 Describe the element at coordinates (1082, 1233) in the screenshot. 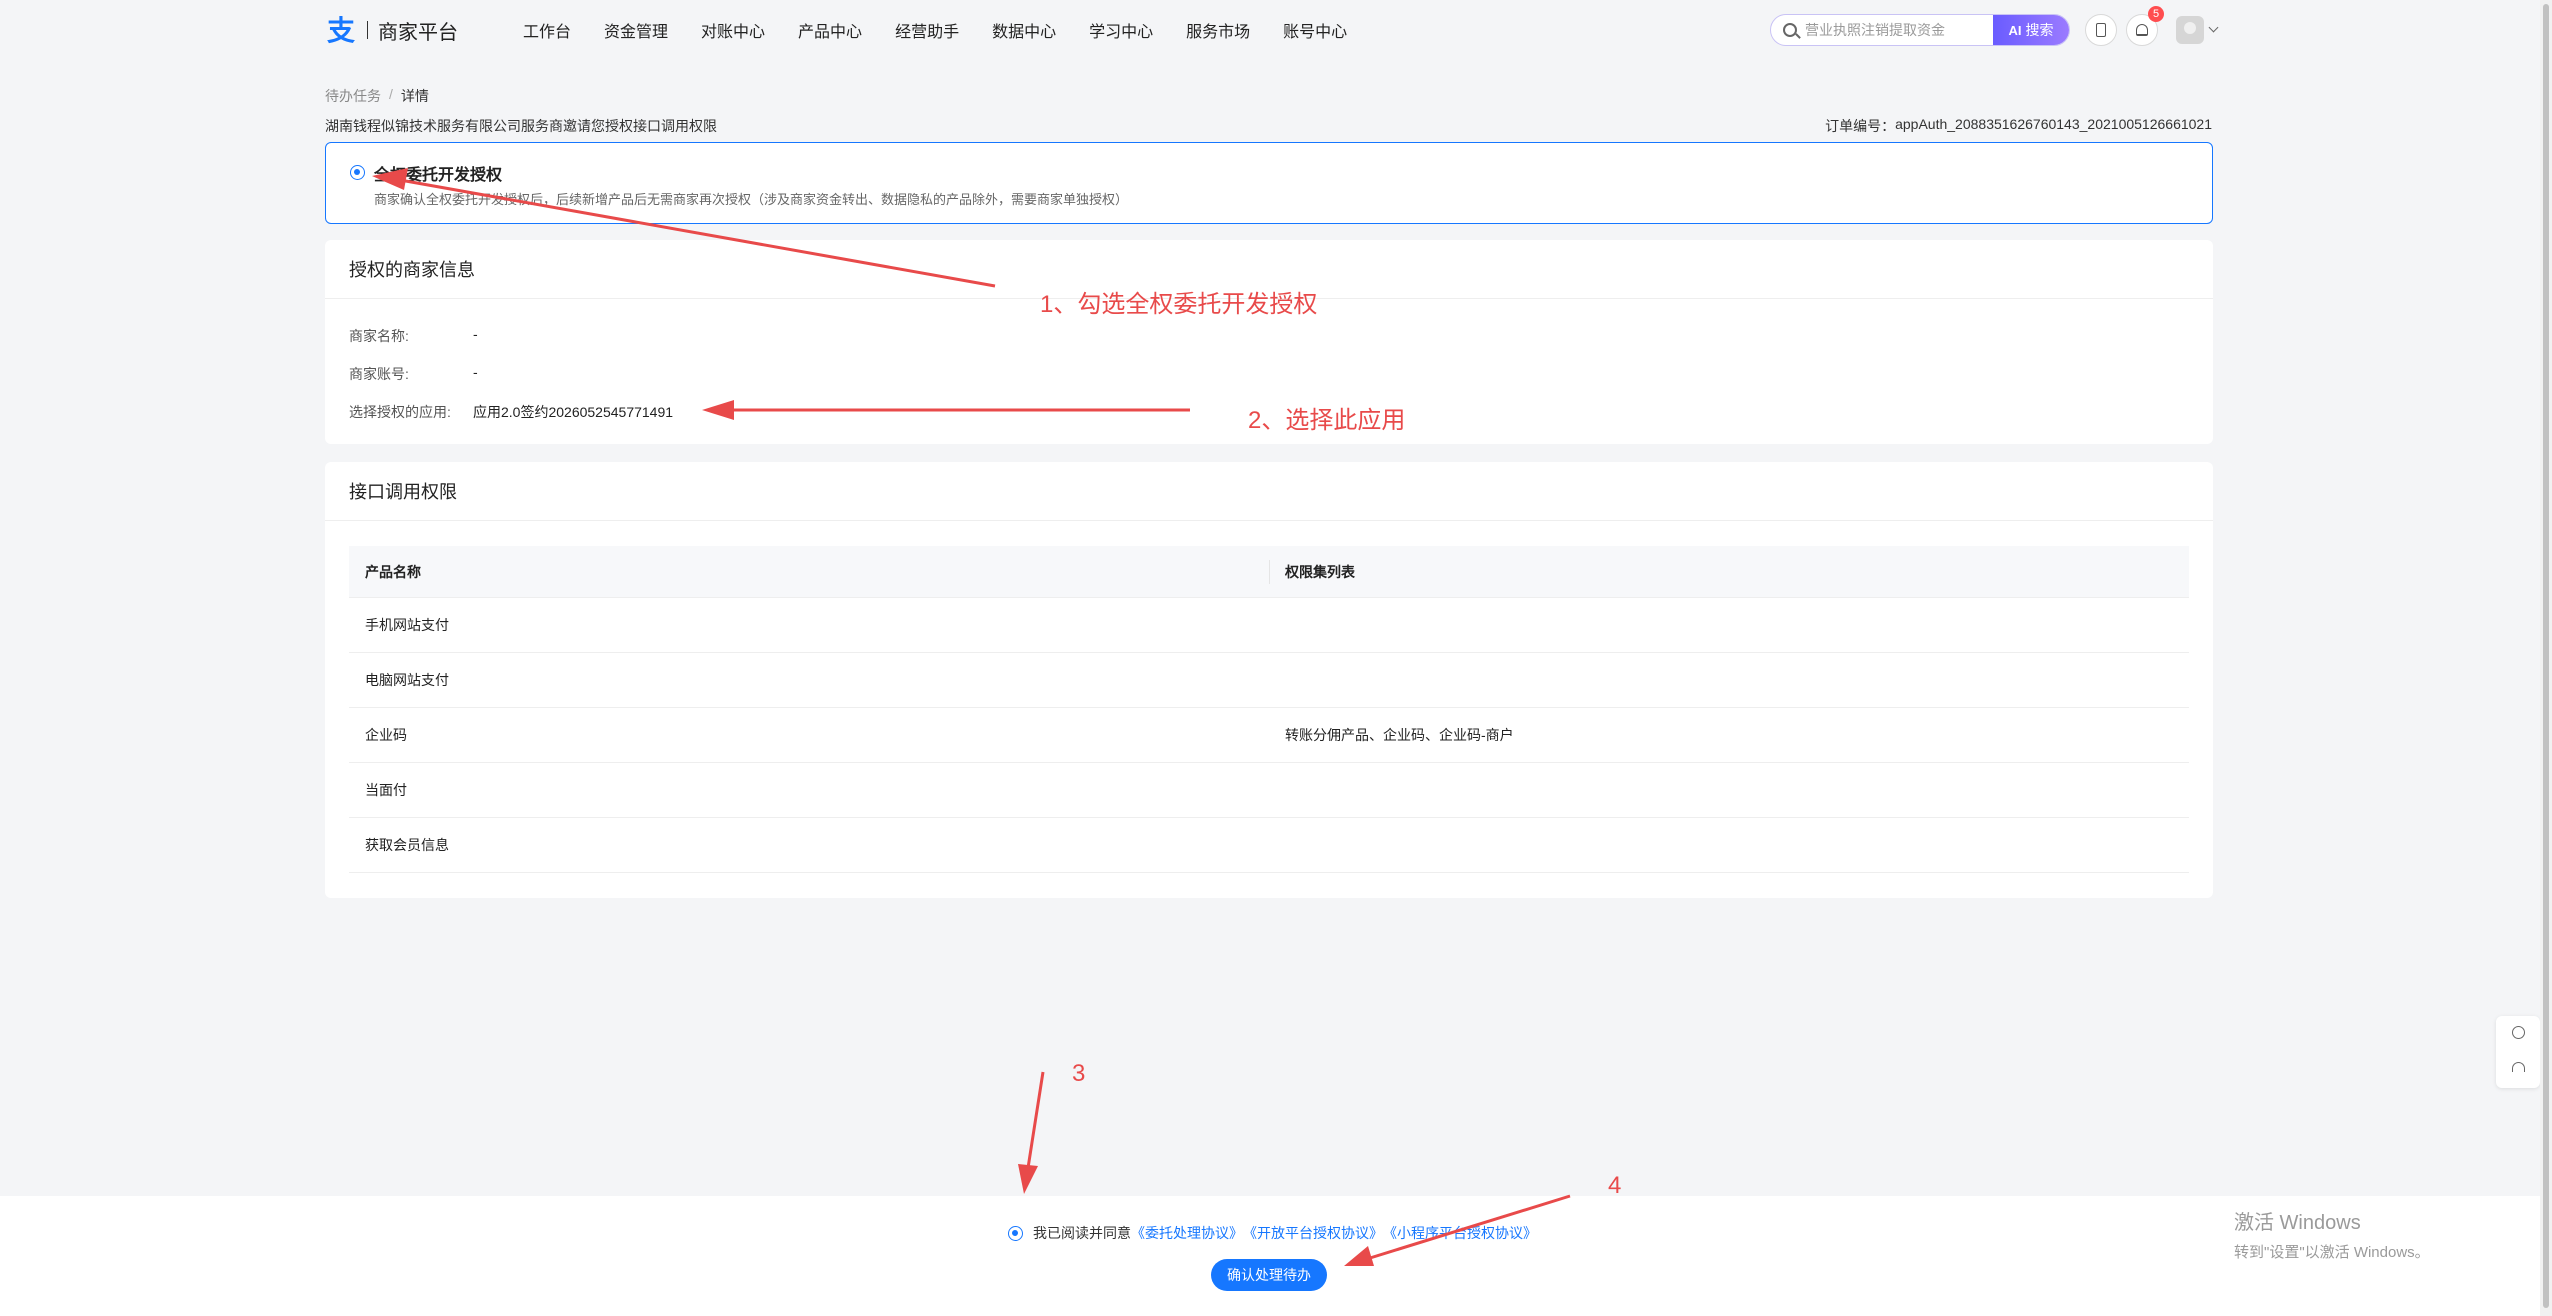

I see `agreement-prefix: 我已阅读并同意` at that location.